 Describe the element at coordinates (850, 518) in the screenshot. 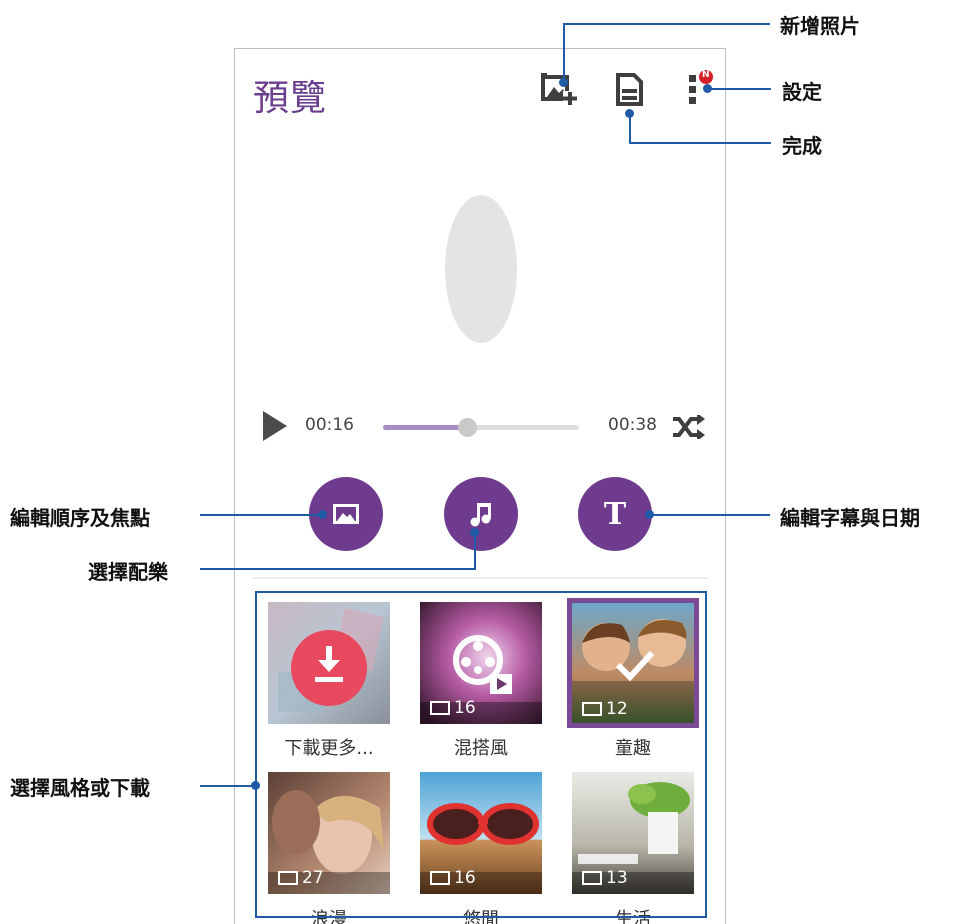

I see `callout-edit-text: 編輯字幕與日期` at that location.